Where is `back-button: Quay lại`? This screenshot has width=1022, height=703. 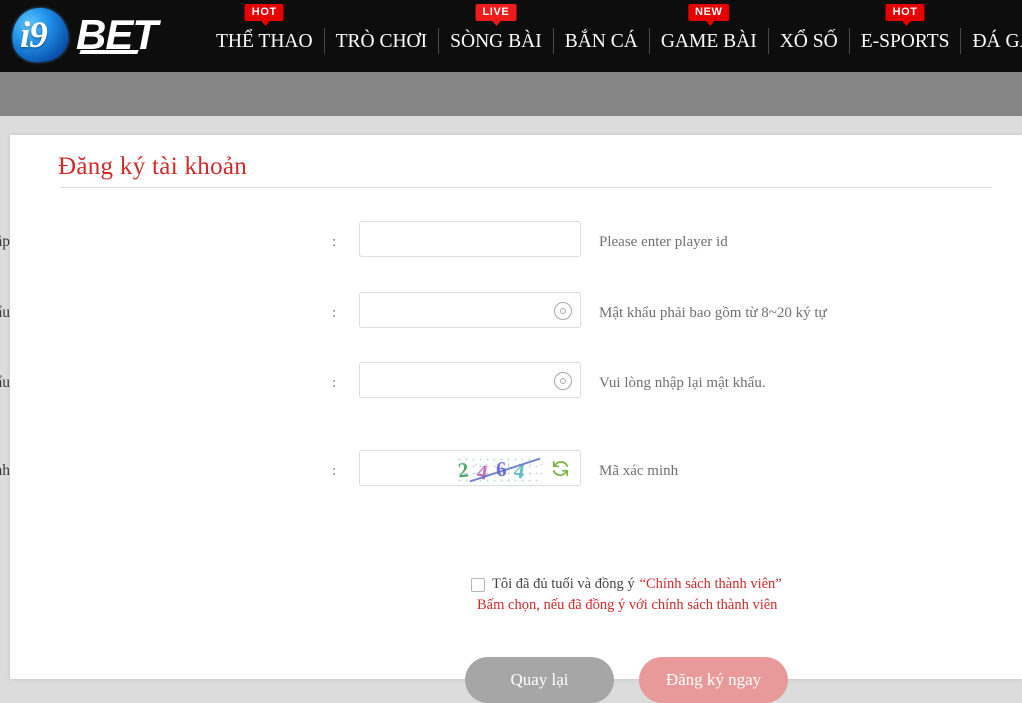 back-button: Quay lại is located at coordinates (539, 680).